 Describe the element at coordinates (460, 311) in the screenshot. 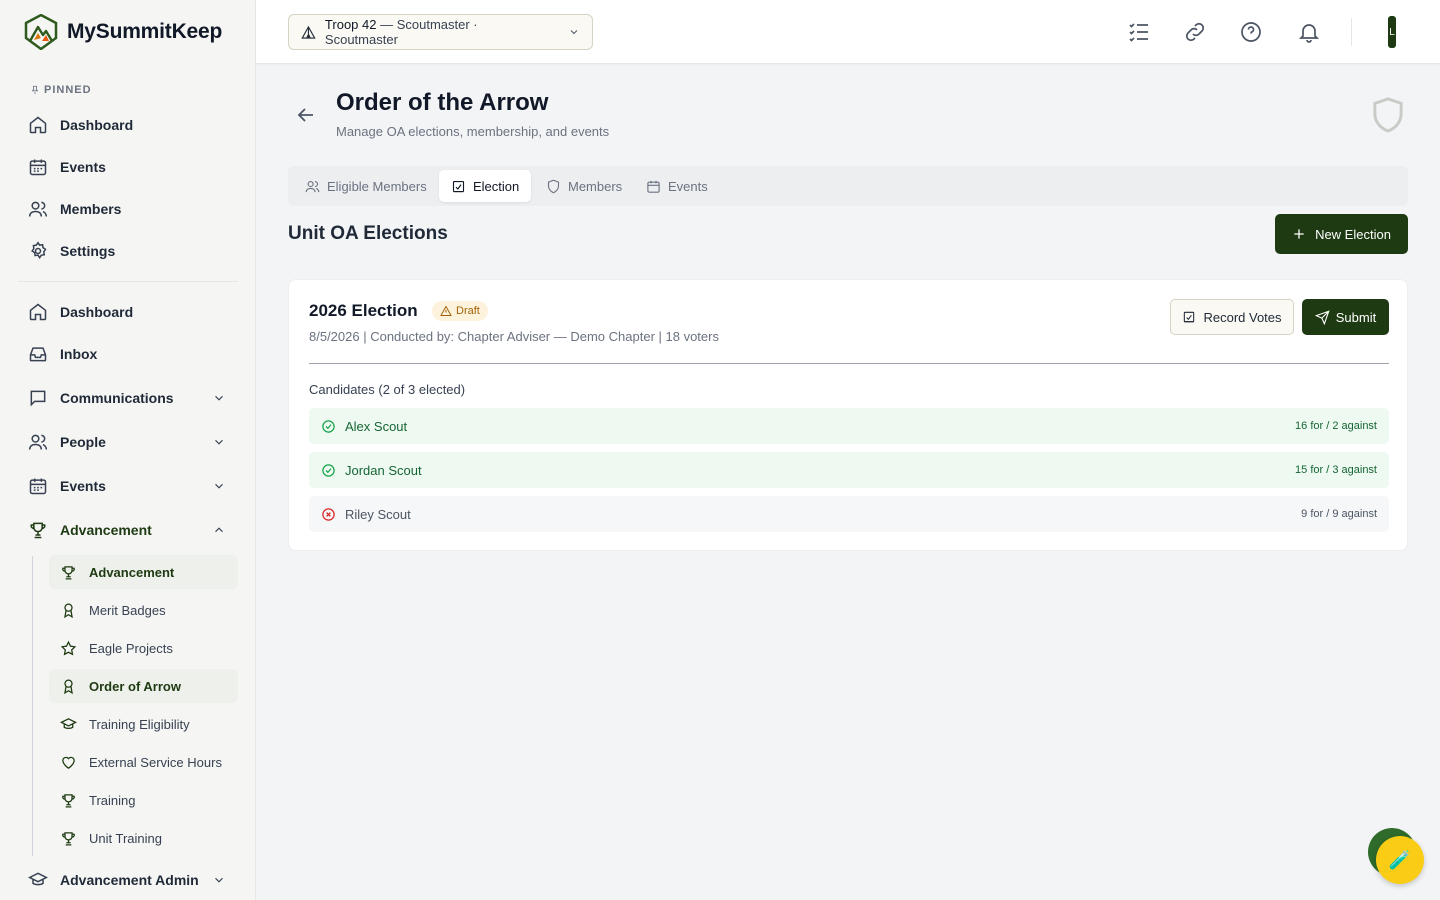

I see `status-badge: Draft` at that location.